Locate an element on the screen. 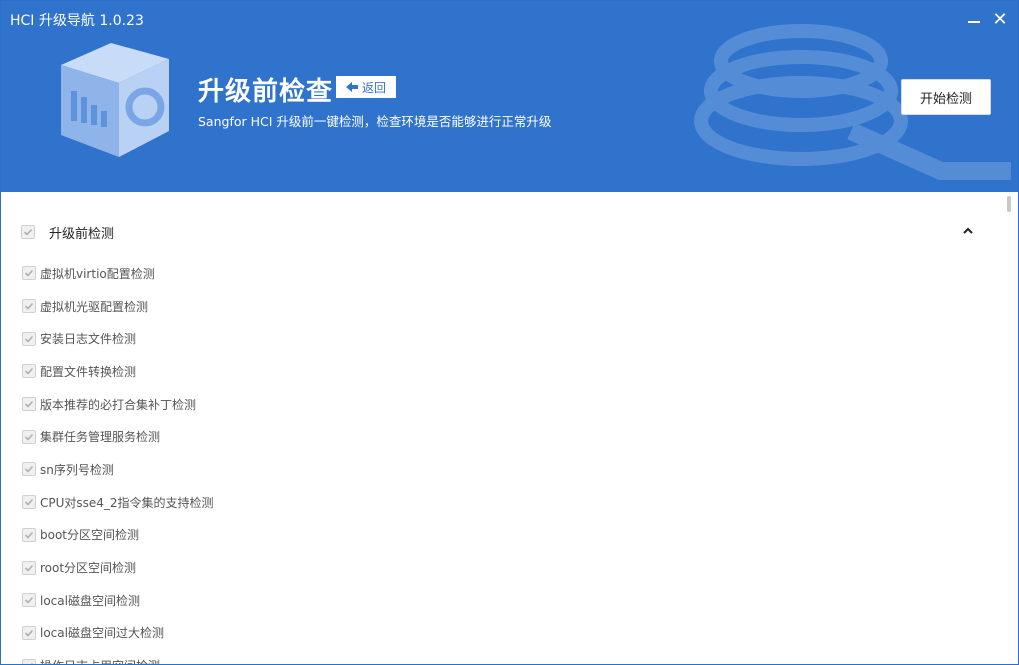 This screenshot has height=665, width=1019. window-title: HCI 升级导航 1.0.23 is located at coordinates (77, 21).